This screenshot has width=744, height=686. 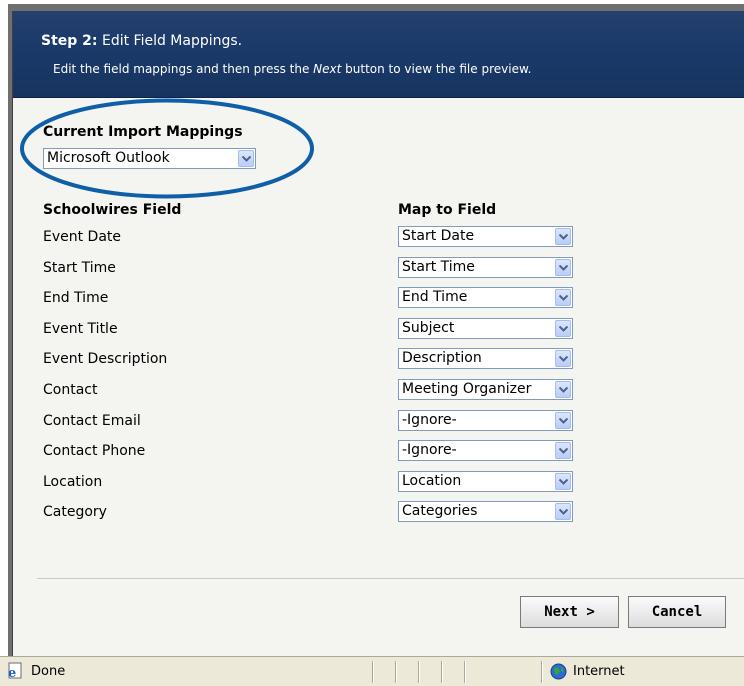 I want to click on field-label: Contact Email, so click(x=92, y=421).